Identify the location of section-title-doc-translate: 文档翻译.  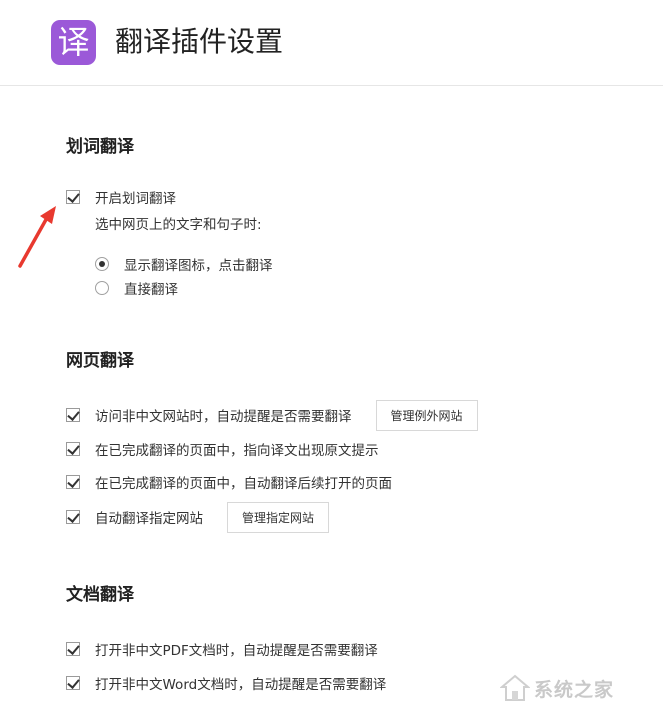
(100, 595).